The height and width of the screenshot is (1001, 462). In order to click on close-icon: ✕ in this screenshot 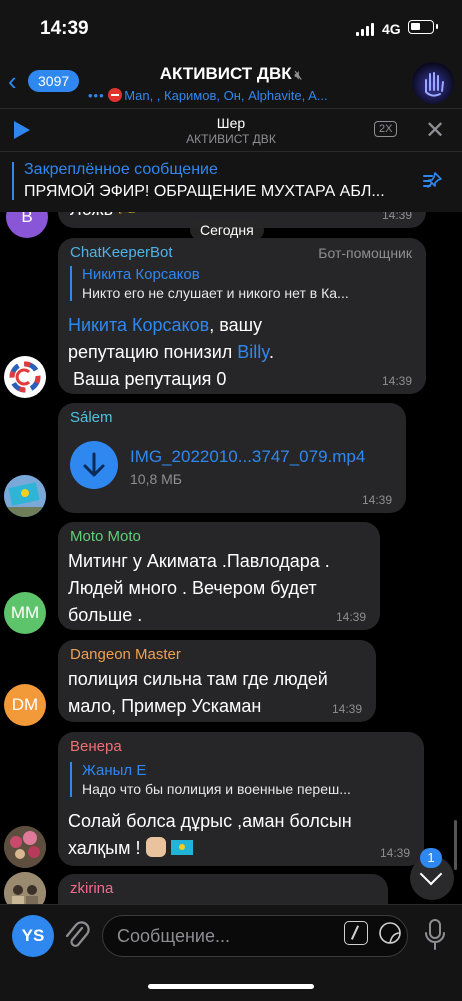, I will do `click(435, 130)`.